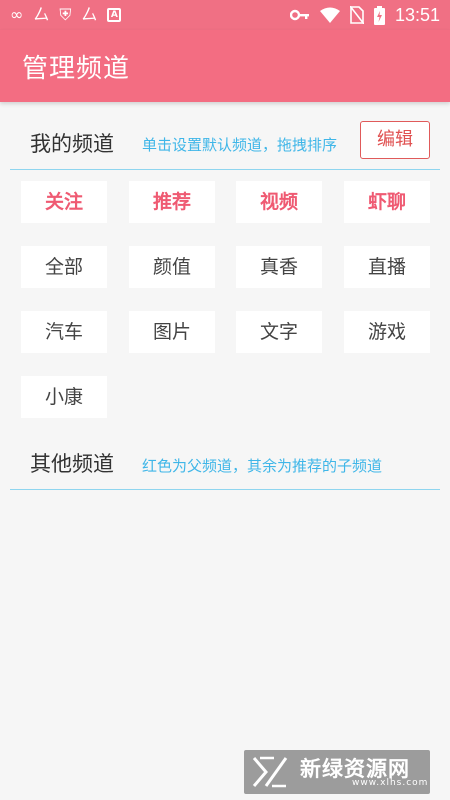  What do you see at coordinates (17, 14) in the screenshot?
I see `infinity-icon: ∞` at bounding box center [17, 14].